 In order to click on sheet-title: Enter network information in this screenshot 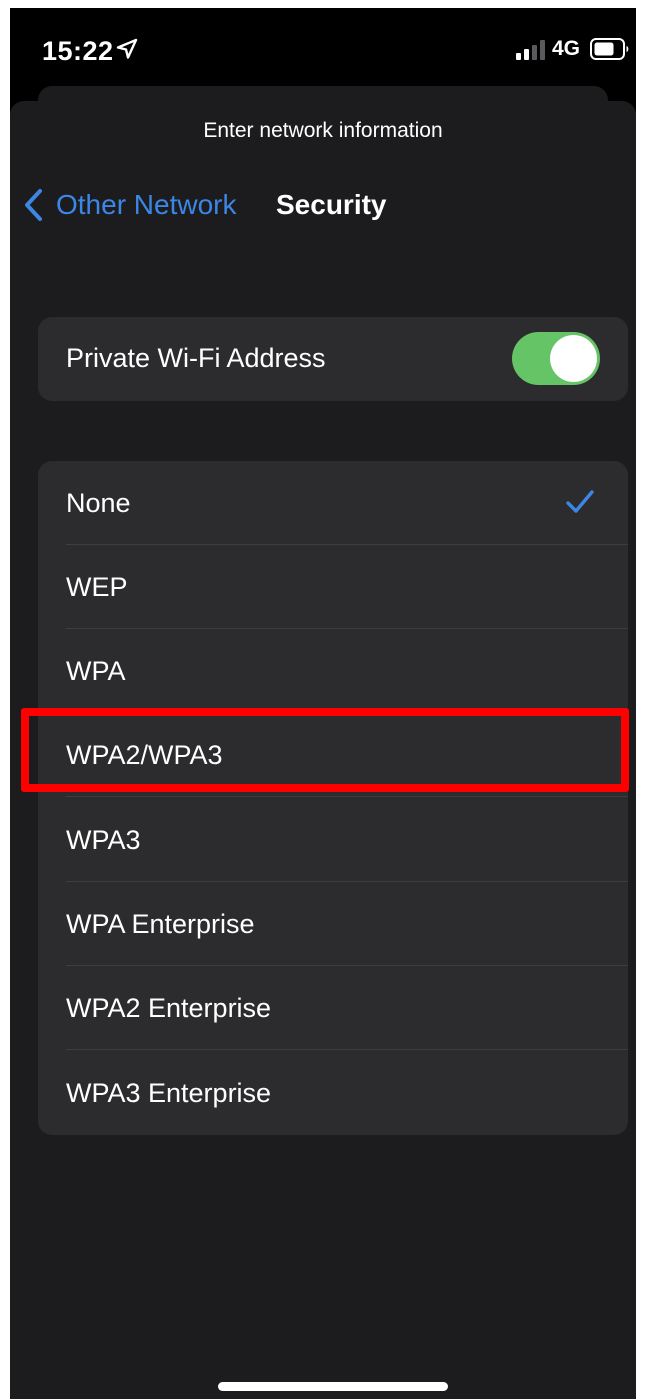, I will do `click(323, 130)`.